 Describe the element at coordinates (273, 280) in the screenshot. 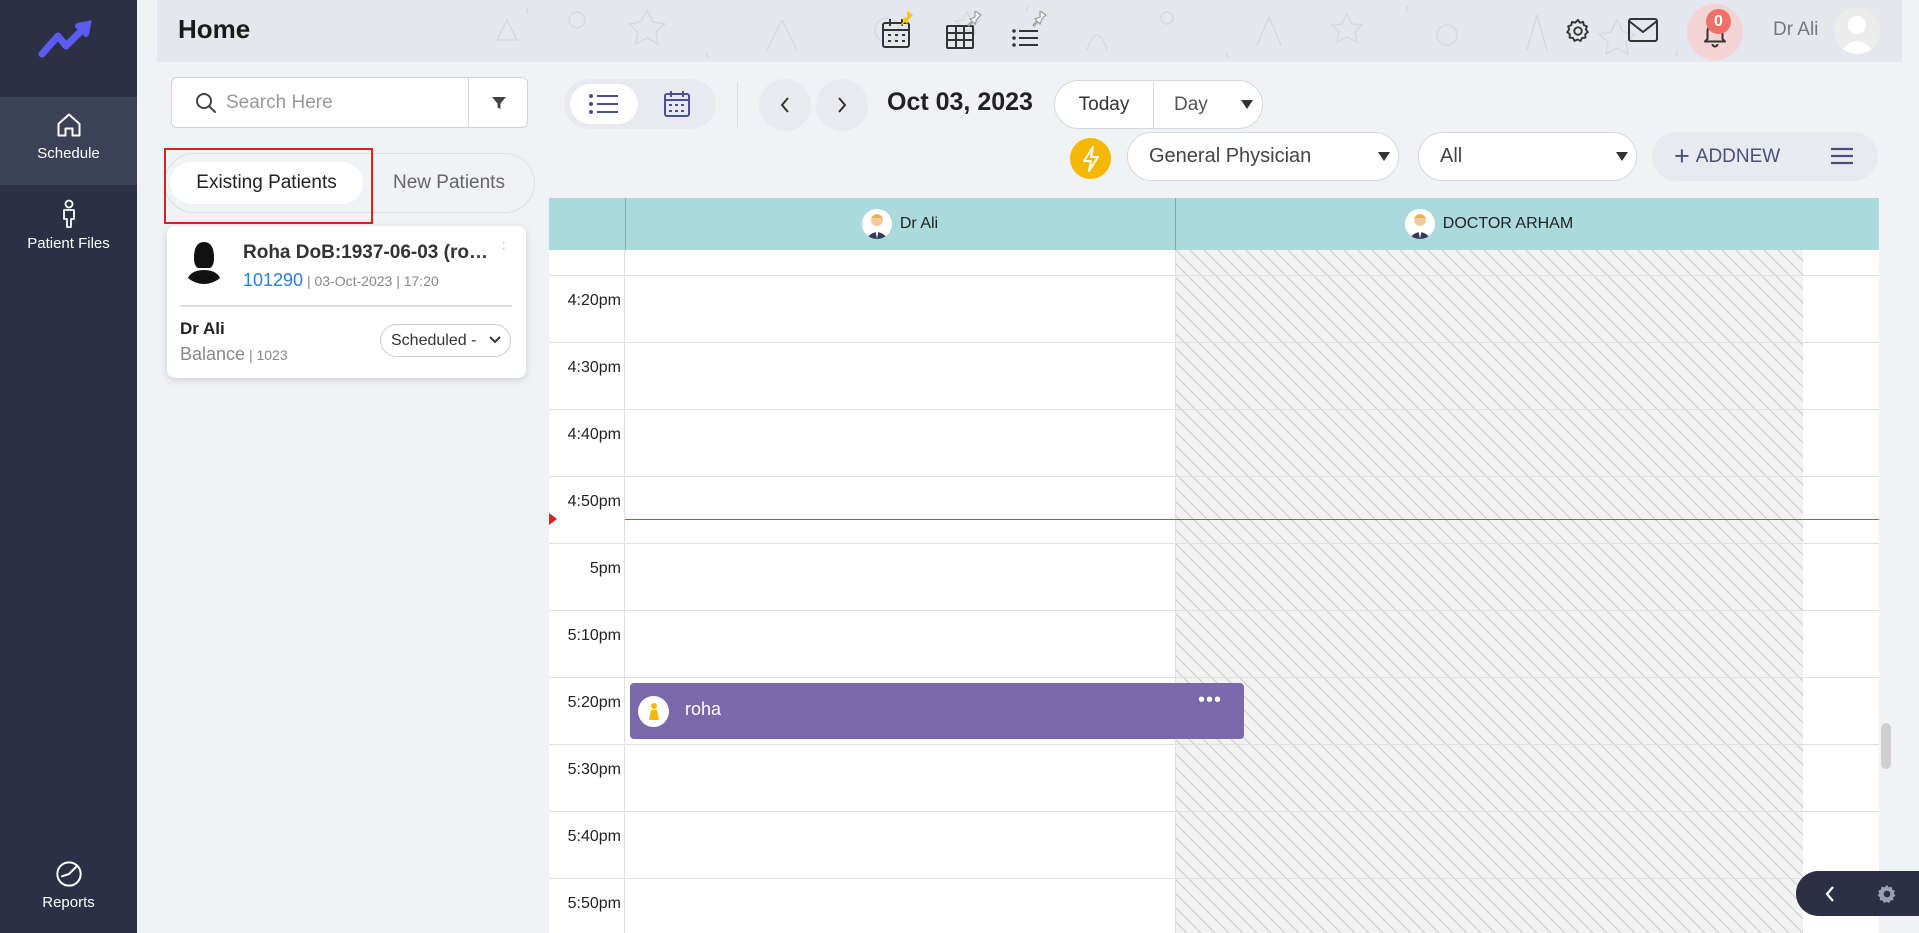

I see `patient-id: 101290` at that location.